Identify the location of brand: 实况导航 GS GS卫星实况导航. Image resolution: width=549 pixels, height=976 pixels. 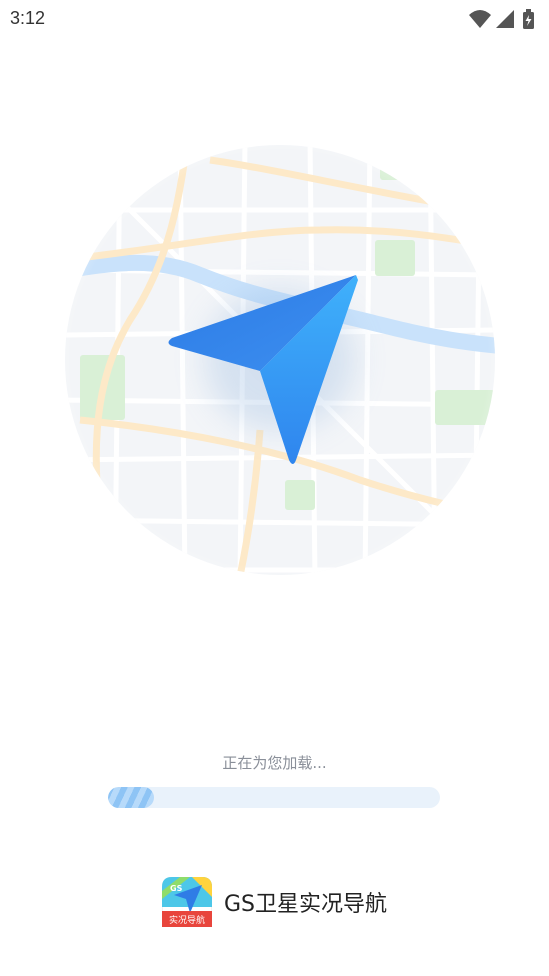
(274, 902).